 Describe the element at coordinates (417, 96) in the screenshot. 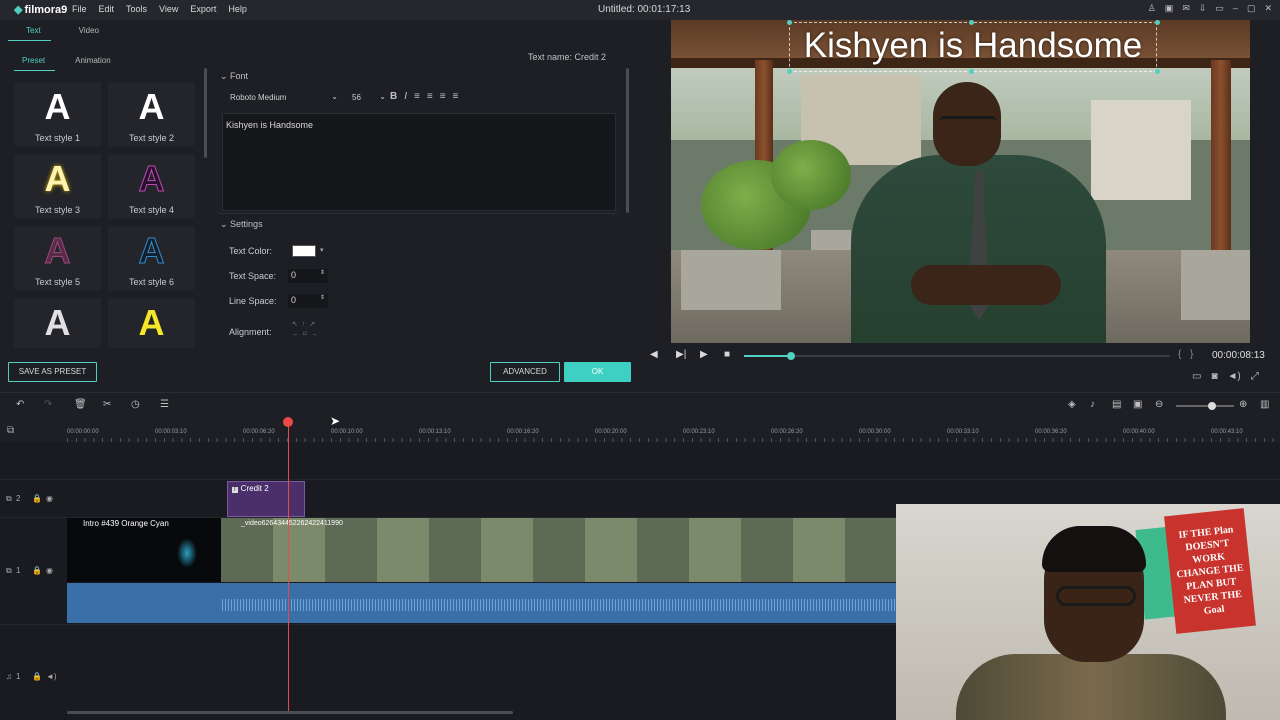

I see `align-left-icon: ≡` at that location.